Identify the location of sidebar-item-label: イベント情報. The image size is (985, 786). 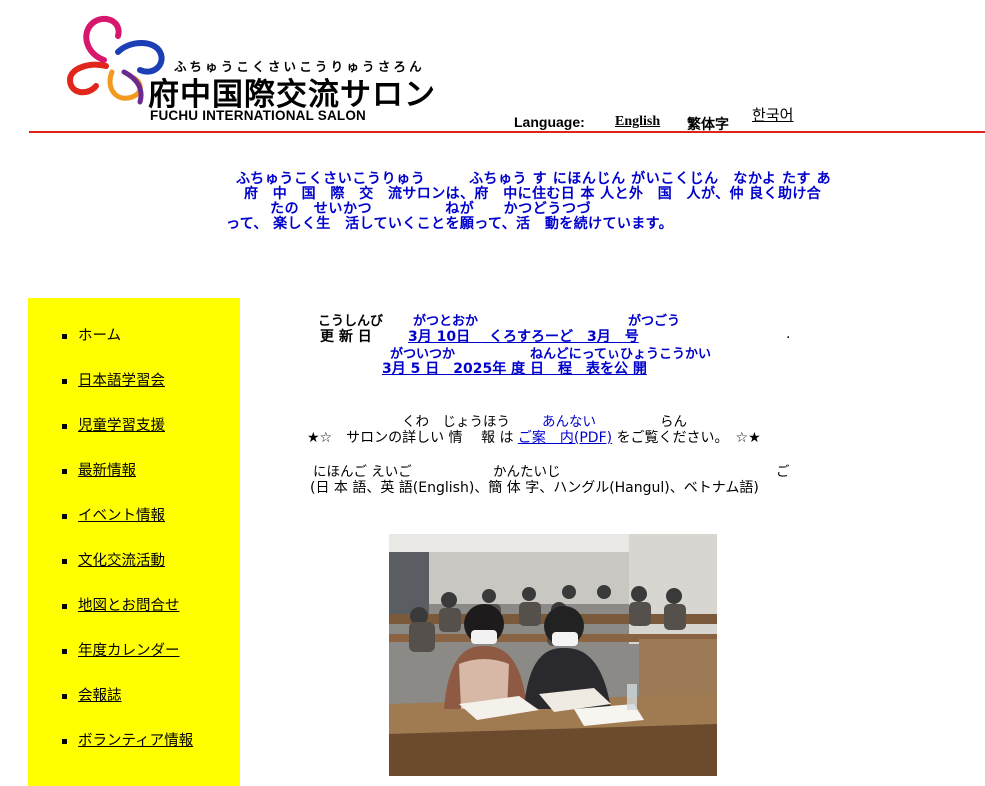
(121, 516).